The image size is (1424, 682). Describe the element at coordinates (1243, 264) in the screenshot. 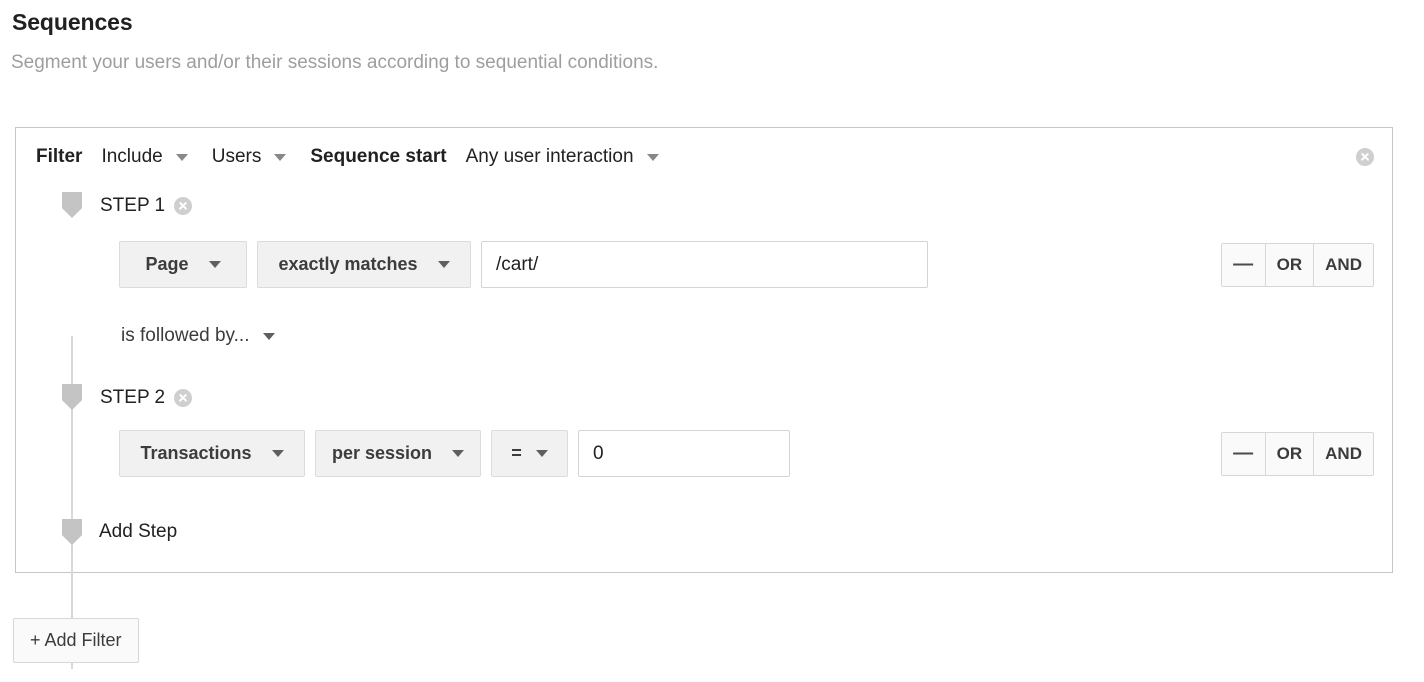

I see `step-1-remove-condition-button: —` at that location.